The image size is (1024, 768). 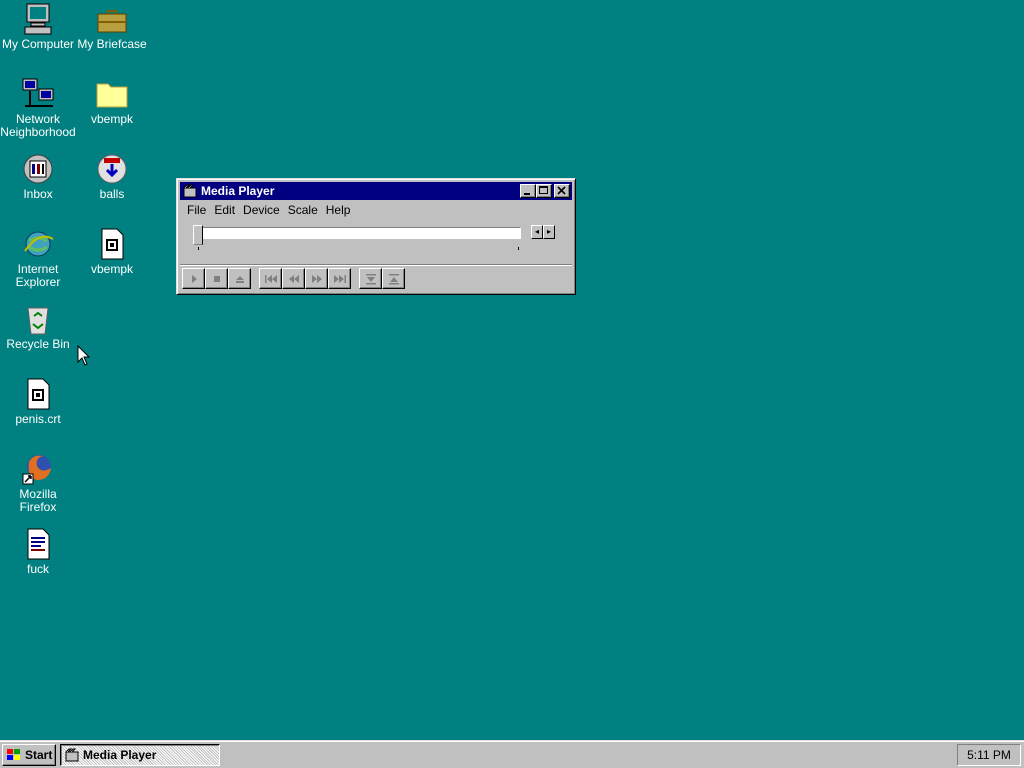 I want to click on eject-icon, so click(x=239, y=279).